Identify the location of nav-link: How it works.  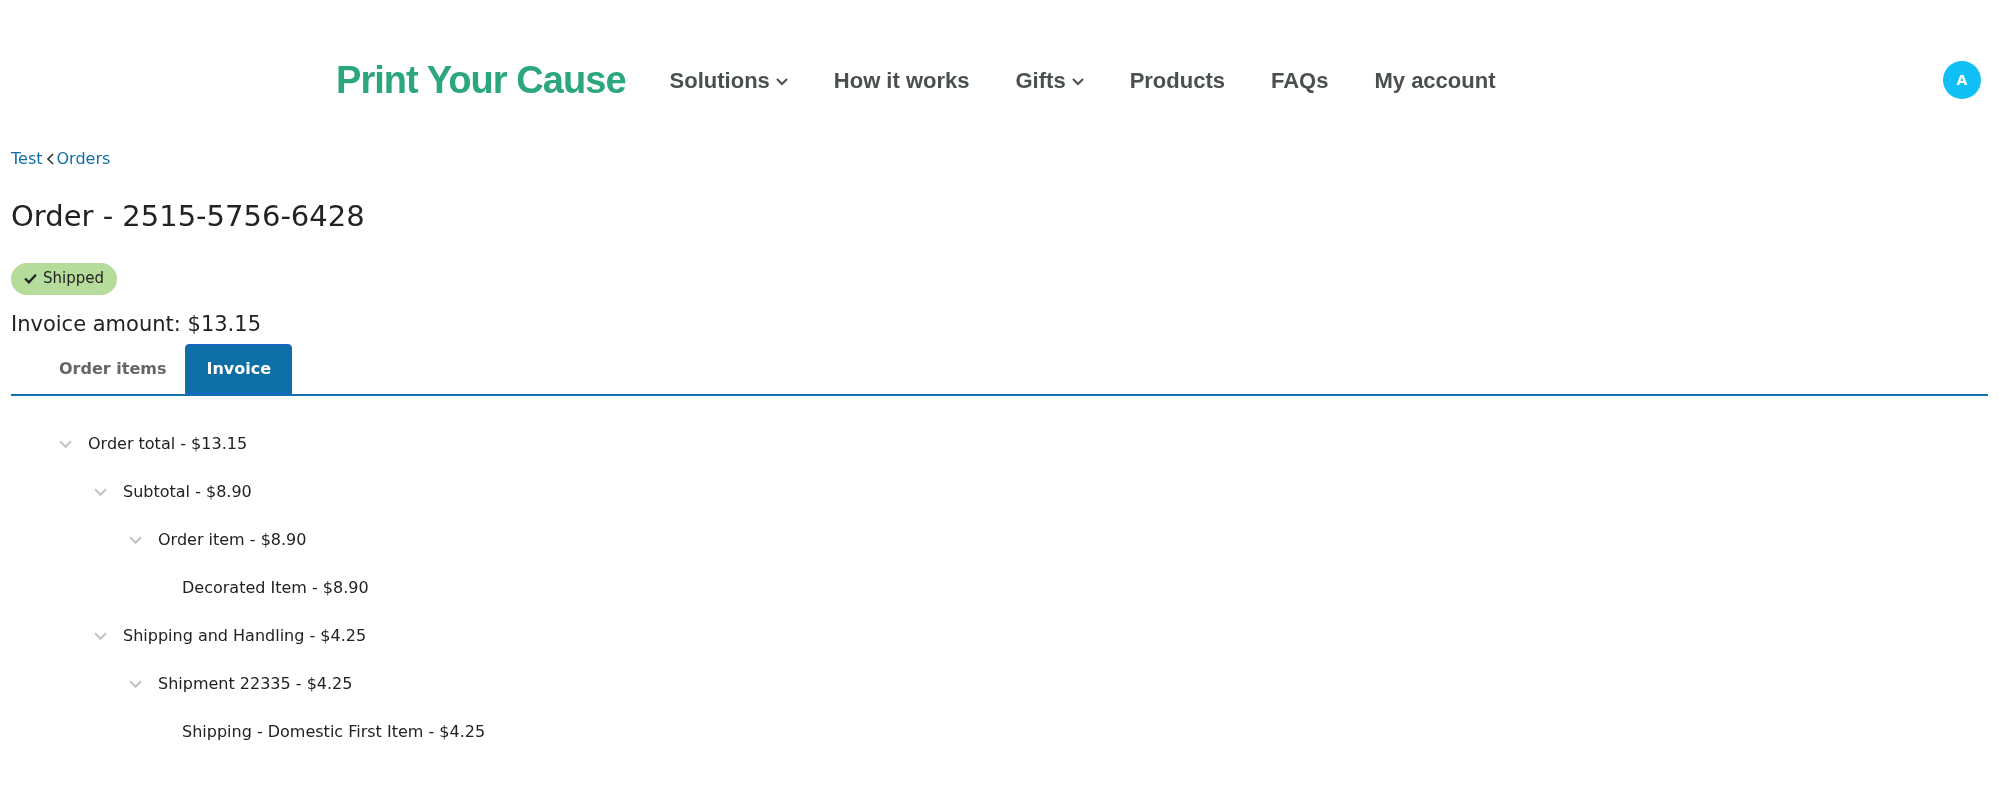
(901, 80).